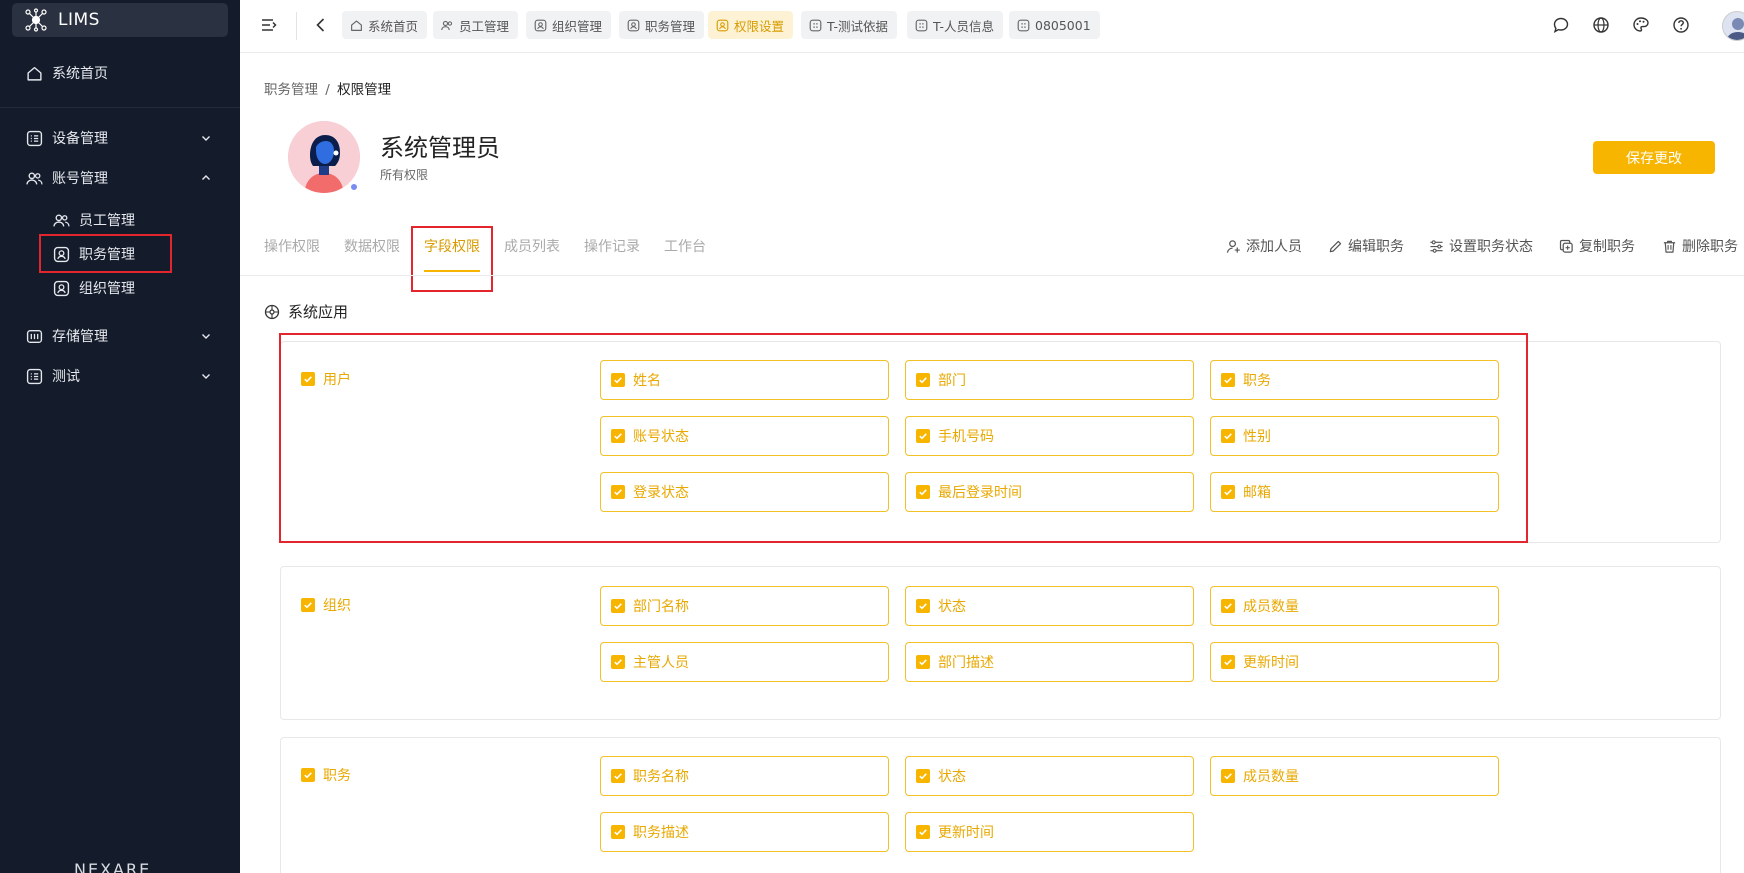  Describe the element at coordinates (1733, 26) in the screenshot. I see `user-avatar` at that location.